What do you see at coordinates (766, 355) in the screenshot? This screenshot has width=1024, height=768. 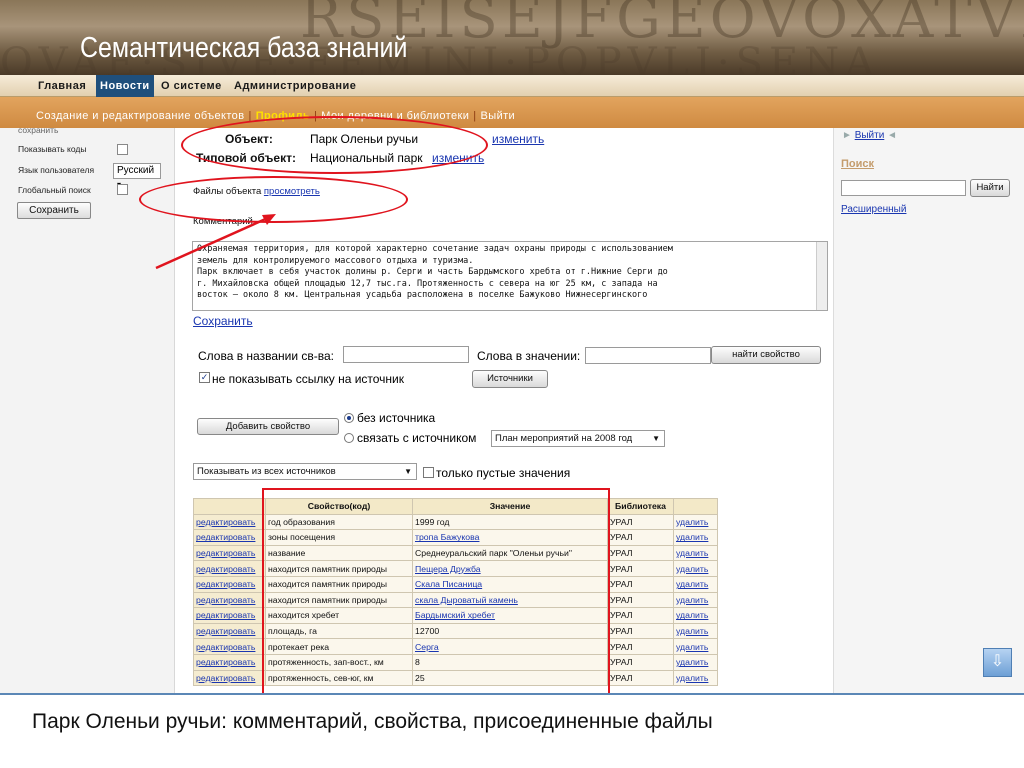 I see `find-property-button: найти свойство` at bounding box center [766, 355].